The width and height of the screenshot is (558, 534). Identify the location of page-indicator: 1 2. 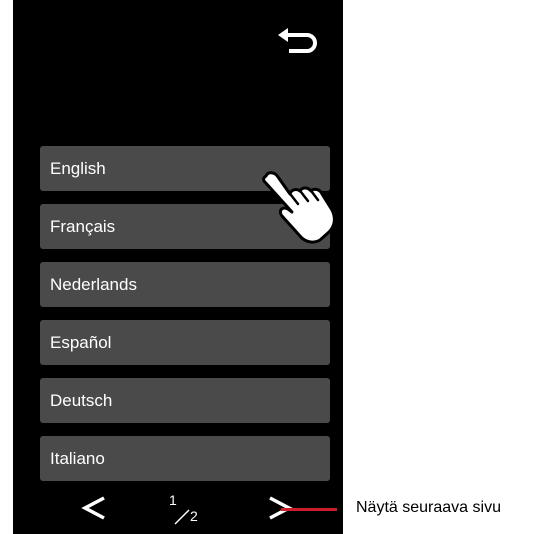
(188, 510).